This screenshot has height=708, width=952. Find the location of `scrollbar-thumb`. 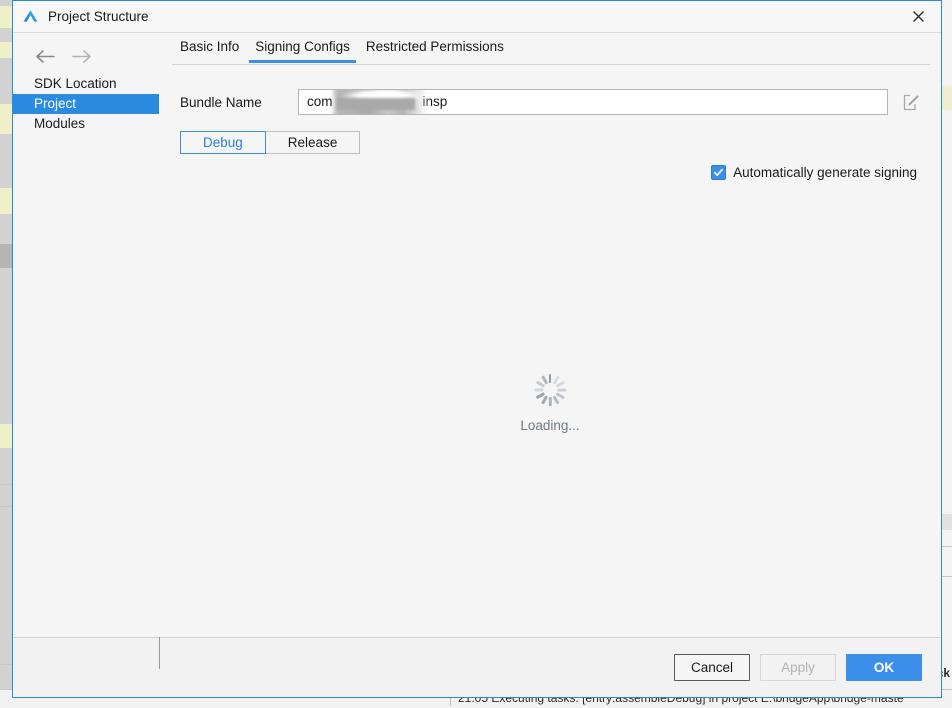

scrollbar-thumb is located at coordinates (6, 256).